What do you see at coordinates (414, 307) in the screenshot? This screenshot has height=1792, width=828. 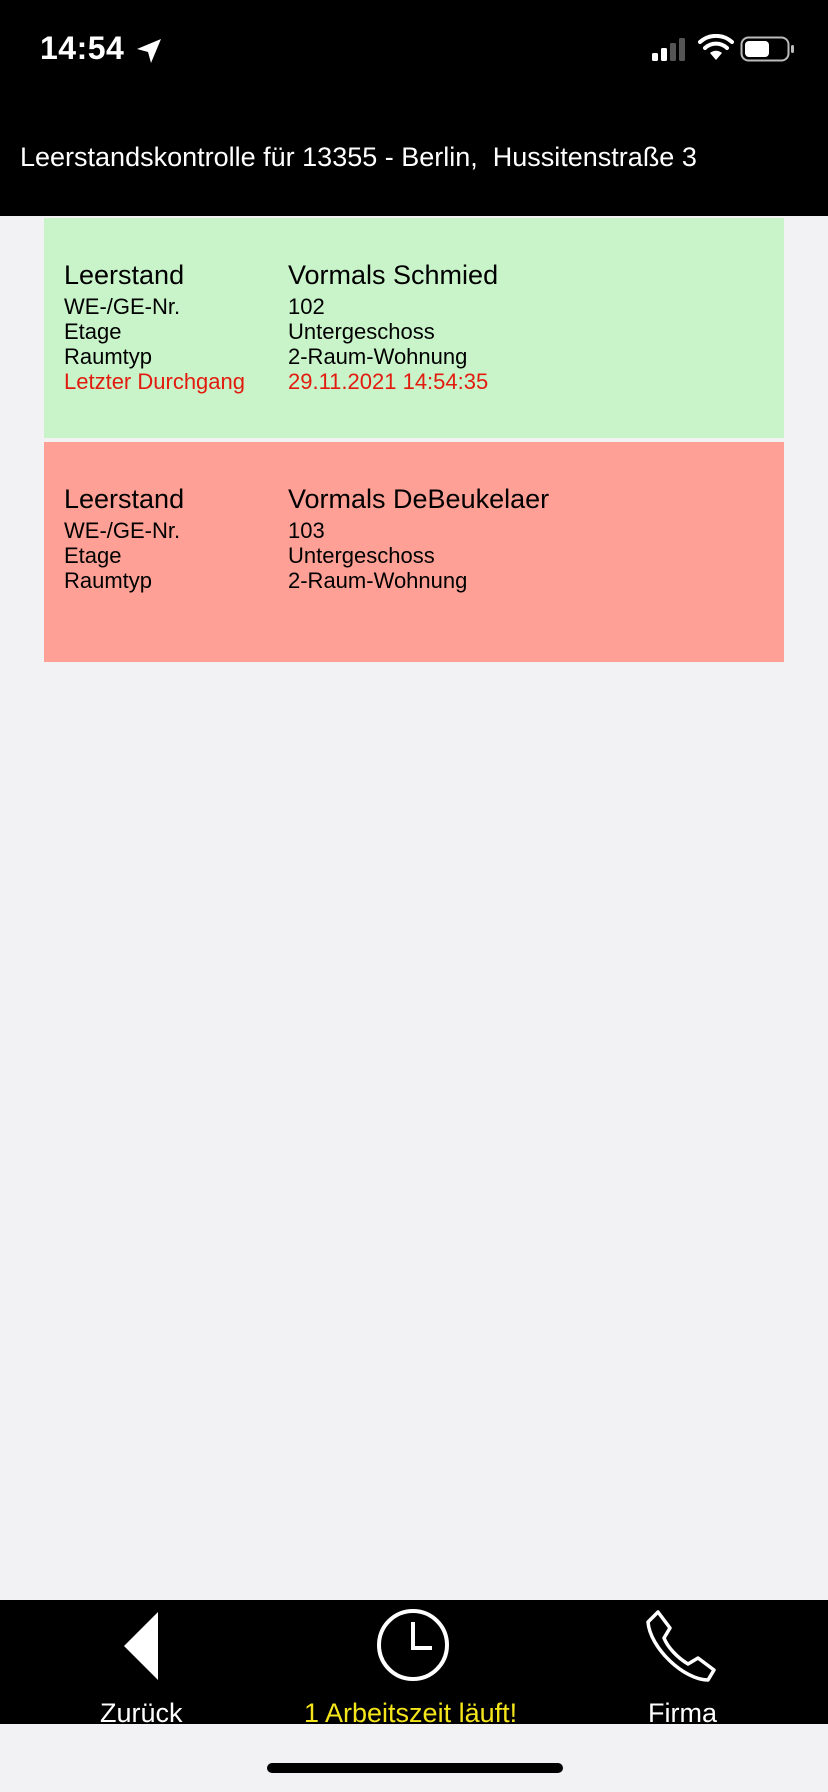 I see `unit-row-number: WE-/GE-Nr. 102` at bounding box center [414, 307].